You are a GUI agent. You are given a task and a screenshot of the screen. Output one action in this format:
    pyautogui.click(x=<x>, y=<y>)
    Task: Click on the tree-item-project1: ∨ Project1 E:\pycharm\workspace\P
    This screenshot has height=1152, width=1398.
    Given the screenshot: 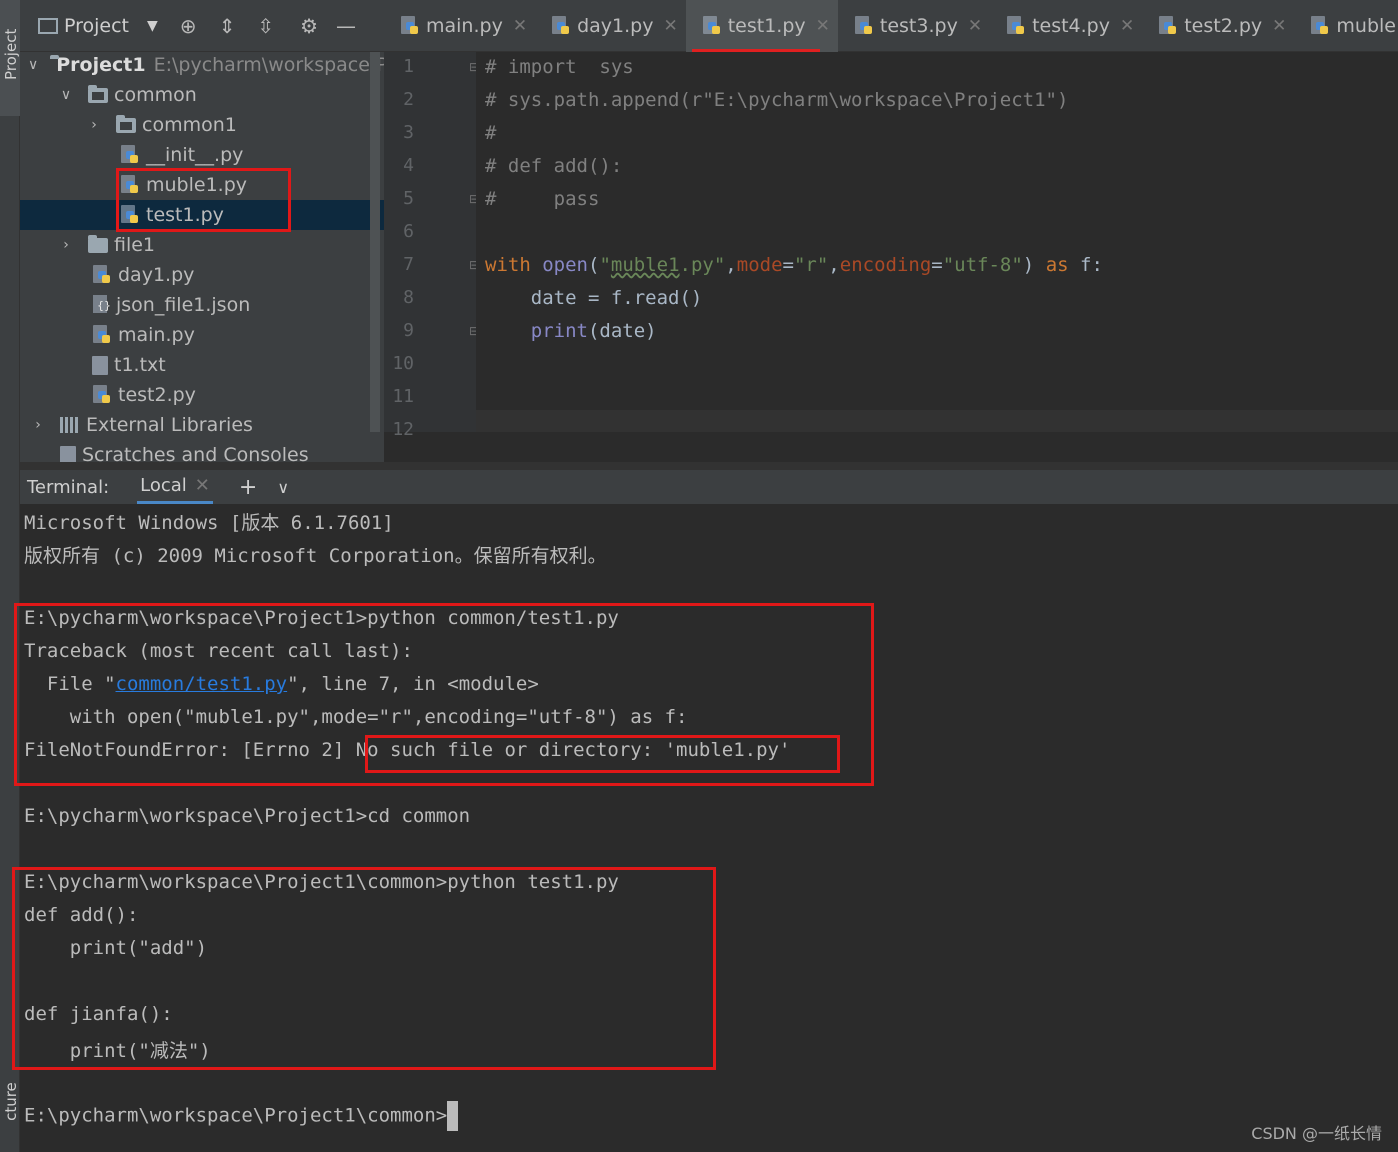 What is the action you would take?
    pyautogui.click(x=202, y=65)
    